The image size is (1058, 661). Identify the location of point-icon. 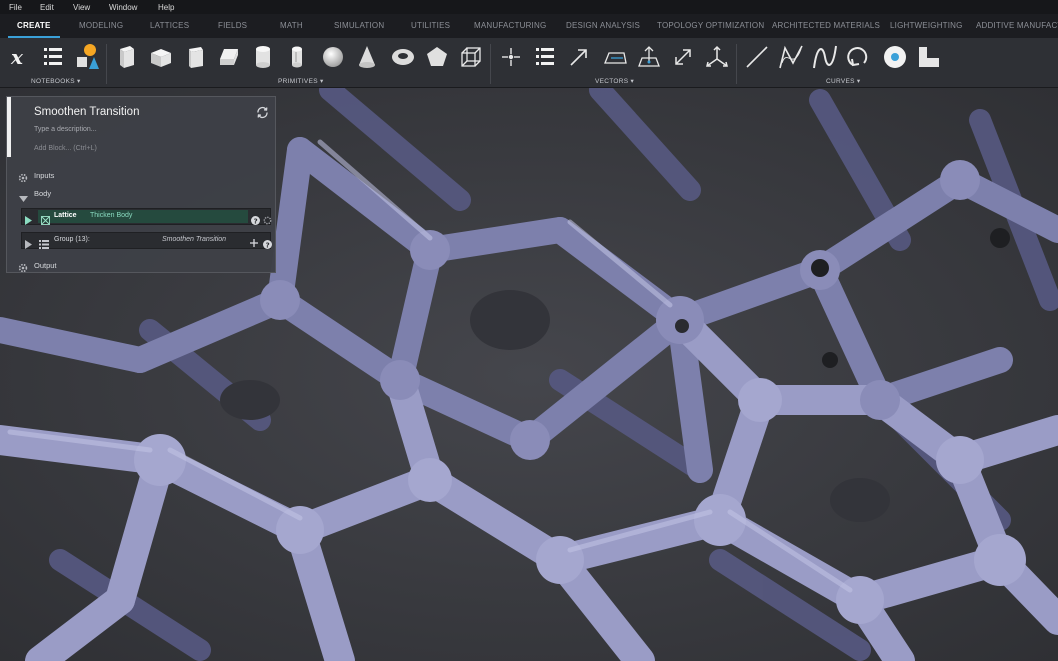
(511, 57).